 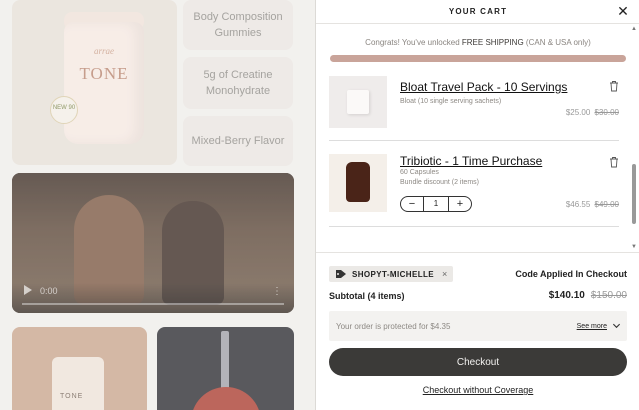 What do you see at coordinates (460, 204) in the screenshot?
I see `quantity-increase-button: +` at bounding box center [460, 204].